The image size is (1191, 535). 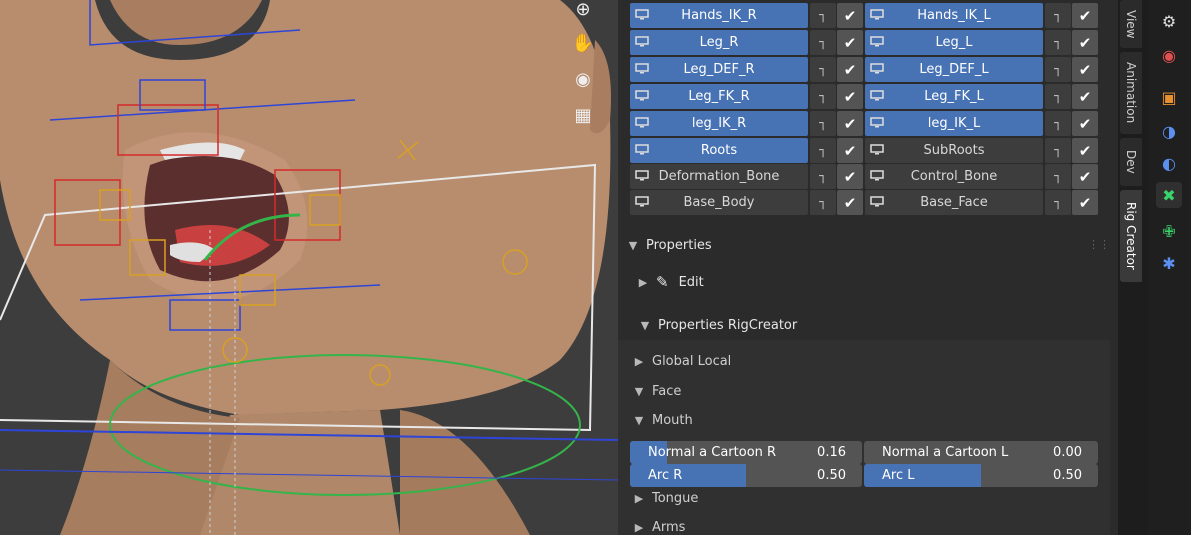 What do you see at coordinates (583, 43) in the screenshot?
I see `hand-pan-icon: ✋` at bounding box center [583, 43].